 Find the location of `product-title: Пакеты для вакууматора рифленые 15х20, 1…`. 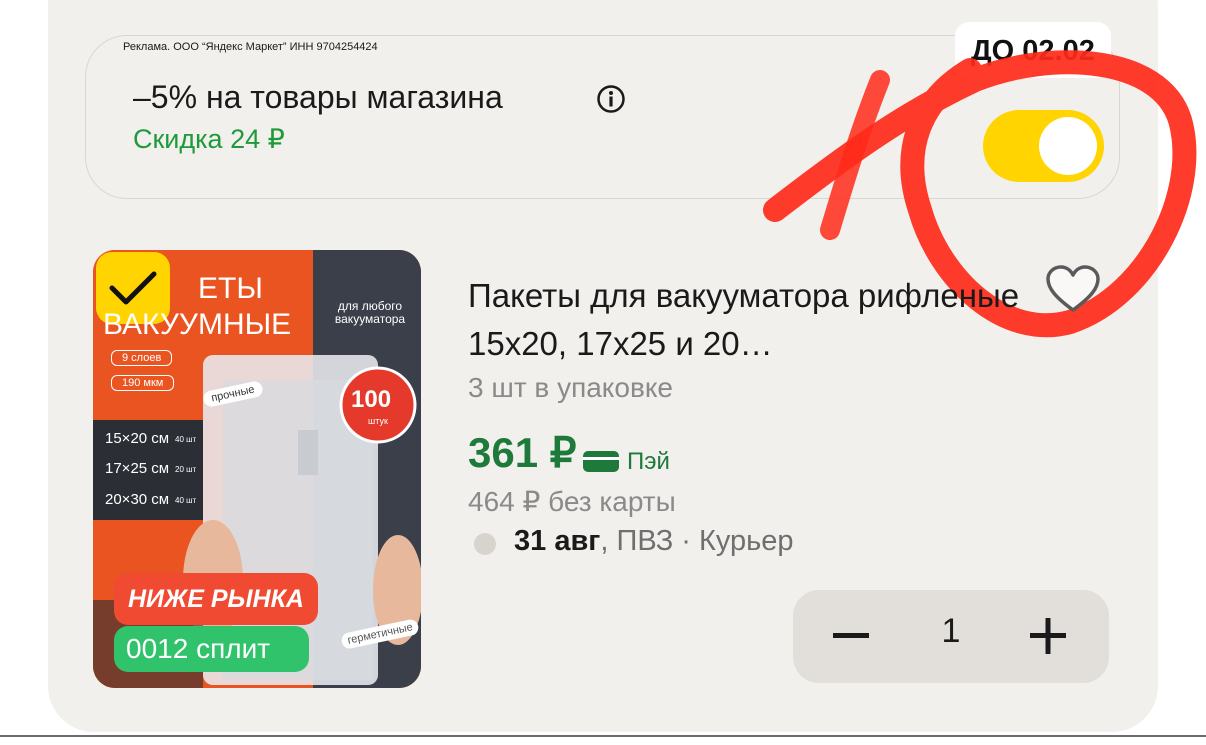

product-title: Пакеты для вакууматора рифленые 15х20, 1… is located at coordinates (748, 320).